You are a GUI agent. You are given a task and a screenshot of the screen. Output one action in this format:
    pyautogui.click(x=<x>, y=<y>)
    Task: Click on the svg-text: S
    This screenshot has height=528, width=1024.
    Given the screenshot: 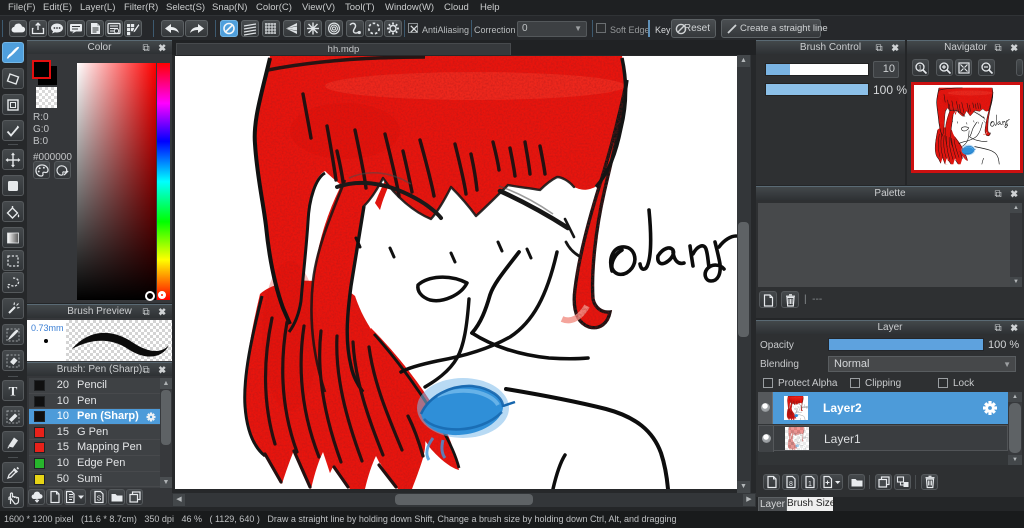 What is the action you would take?
    pyautogui.click(x=98, y=499)
    